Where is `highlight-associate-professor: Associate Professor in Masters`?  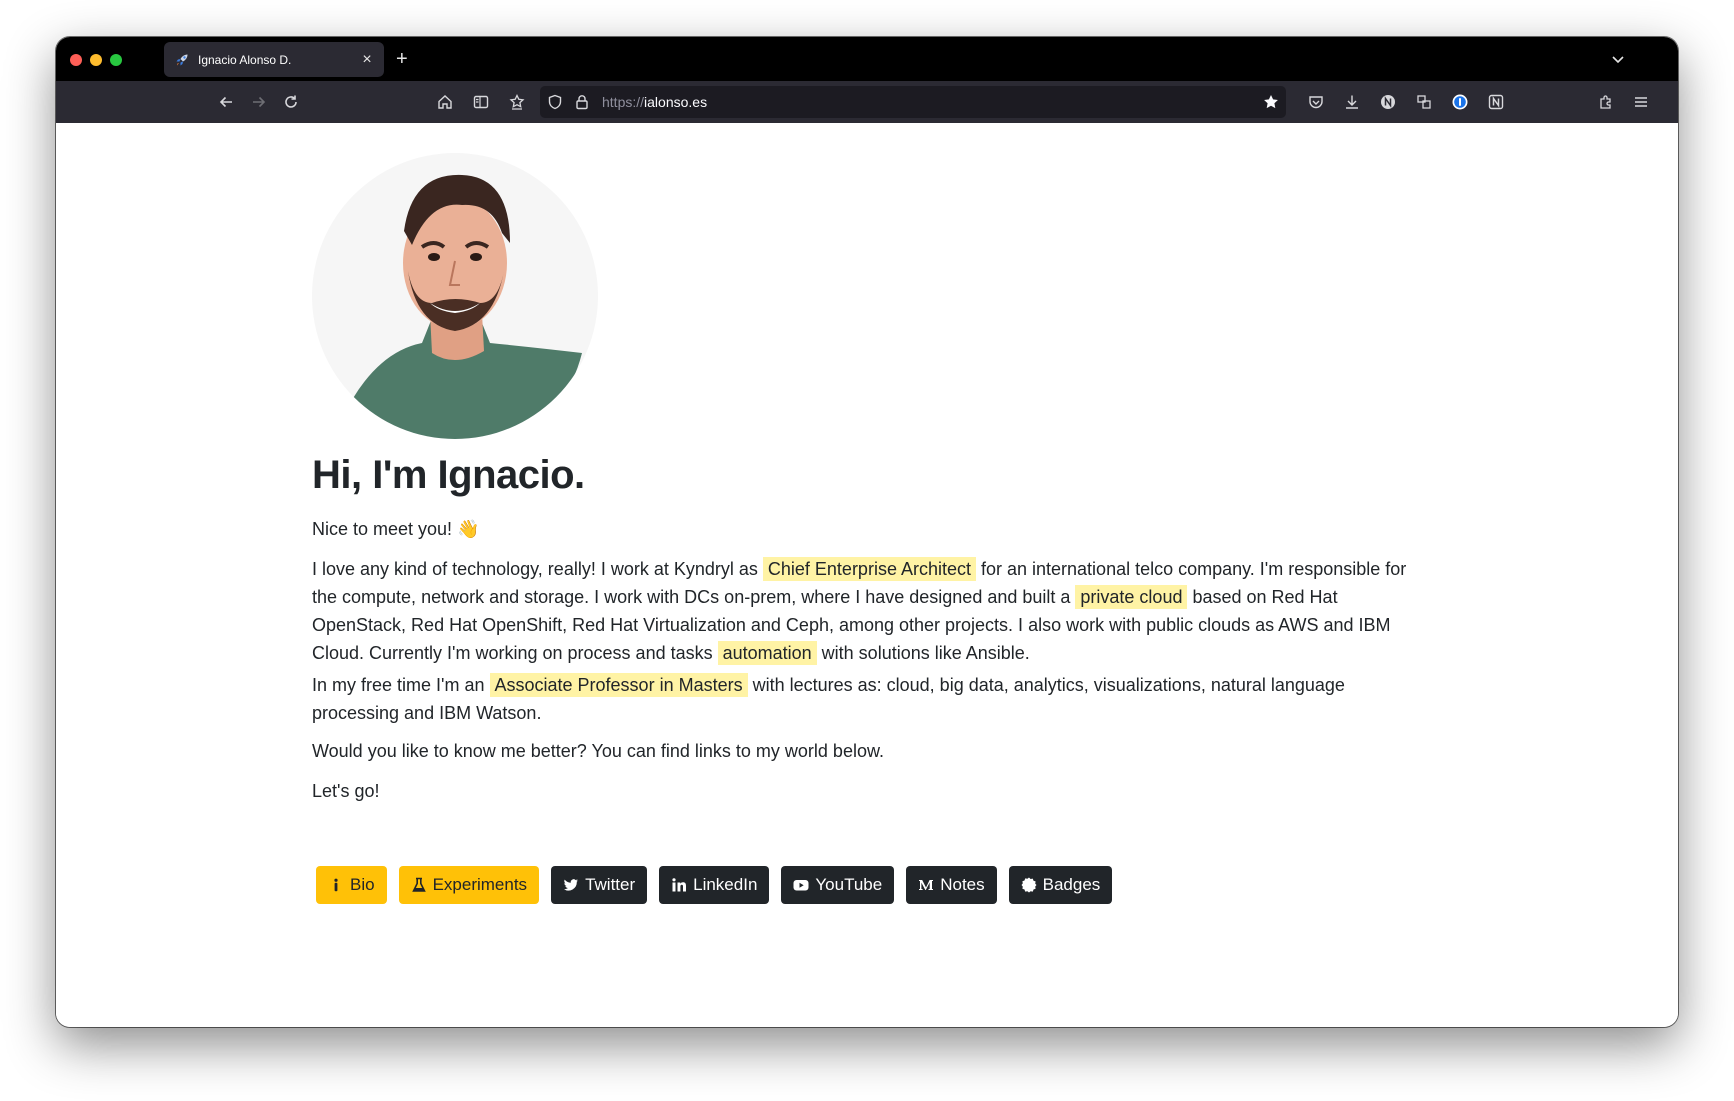
highlight-associate-professor: Associate Professor in Masters is located at coordinates (618, 685).